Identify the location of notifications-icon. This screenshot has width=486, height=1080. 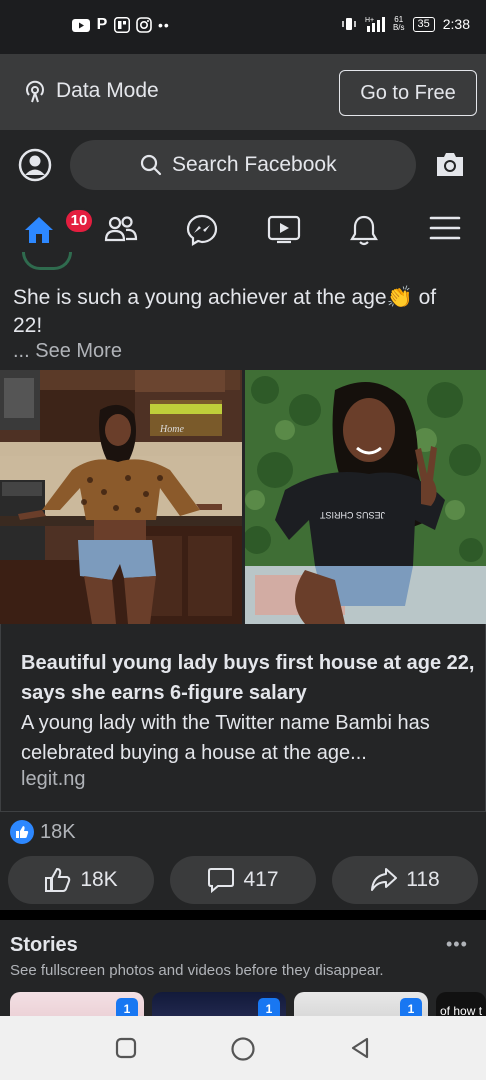
(364, 230).